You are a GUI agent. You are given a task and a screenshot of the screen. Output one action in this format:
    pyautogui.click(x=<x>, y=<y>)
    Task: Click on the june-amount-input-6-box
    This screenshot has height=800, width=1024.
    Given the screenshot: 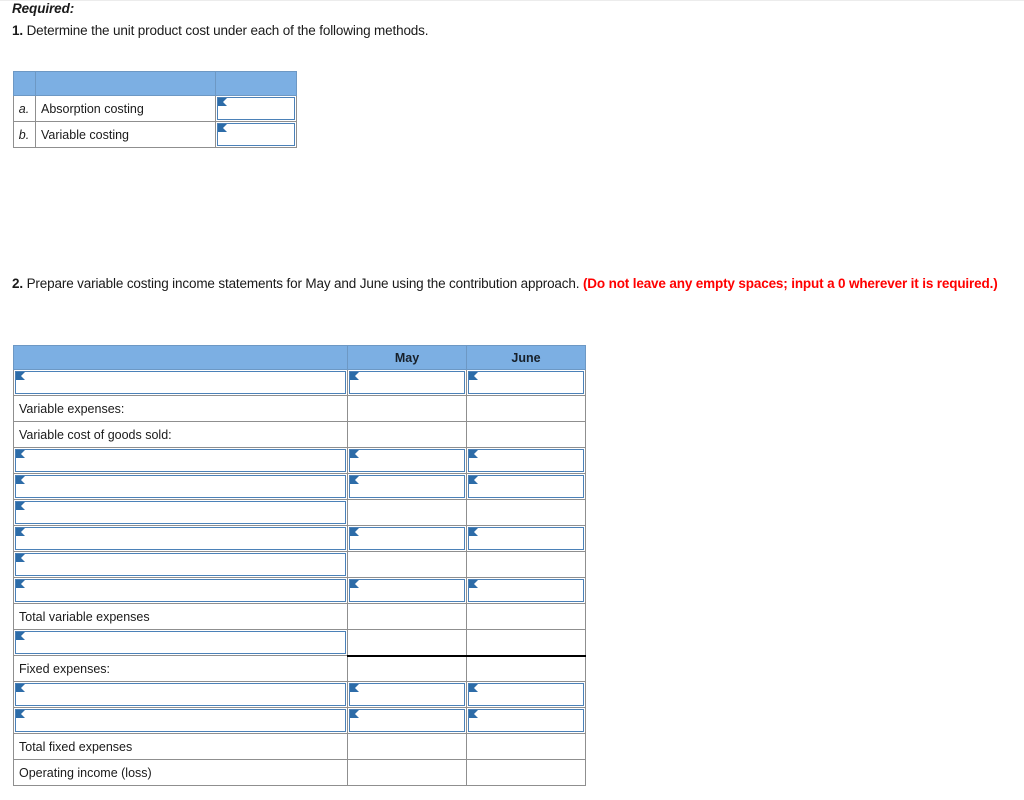 What is the action you would take?
    pyautogui.click(x=526, y=538)
    